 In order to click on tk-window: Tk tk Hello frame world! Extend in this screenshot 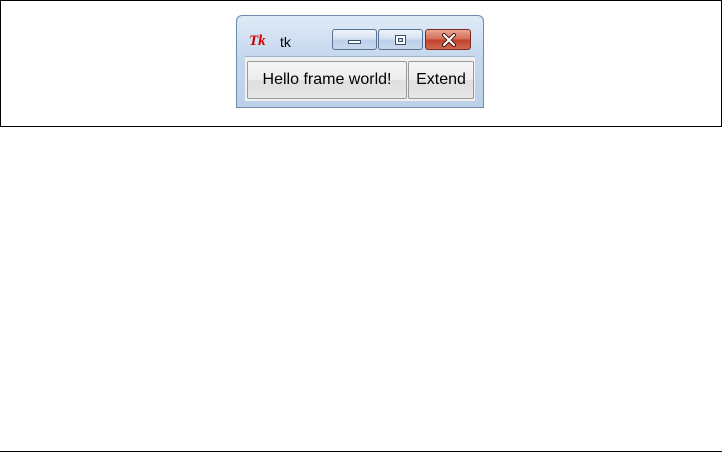, I will do `click(360, 61)`.